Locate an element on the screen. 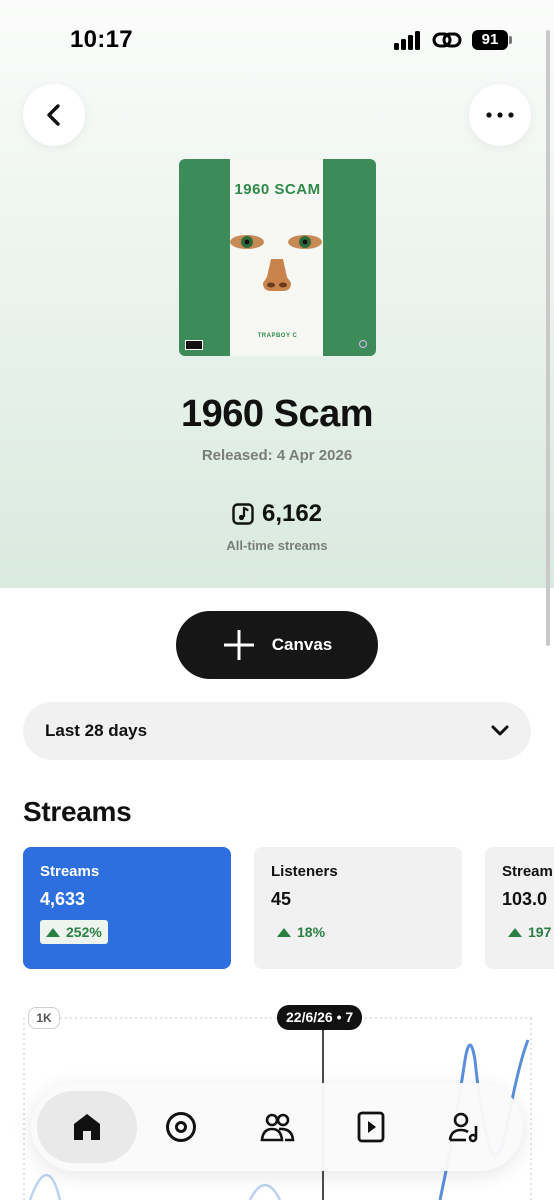 This screenshot has height=1200, width=554. battery-indicator: 91 is located at coordinates (490, 40).